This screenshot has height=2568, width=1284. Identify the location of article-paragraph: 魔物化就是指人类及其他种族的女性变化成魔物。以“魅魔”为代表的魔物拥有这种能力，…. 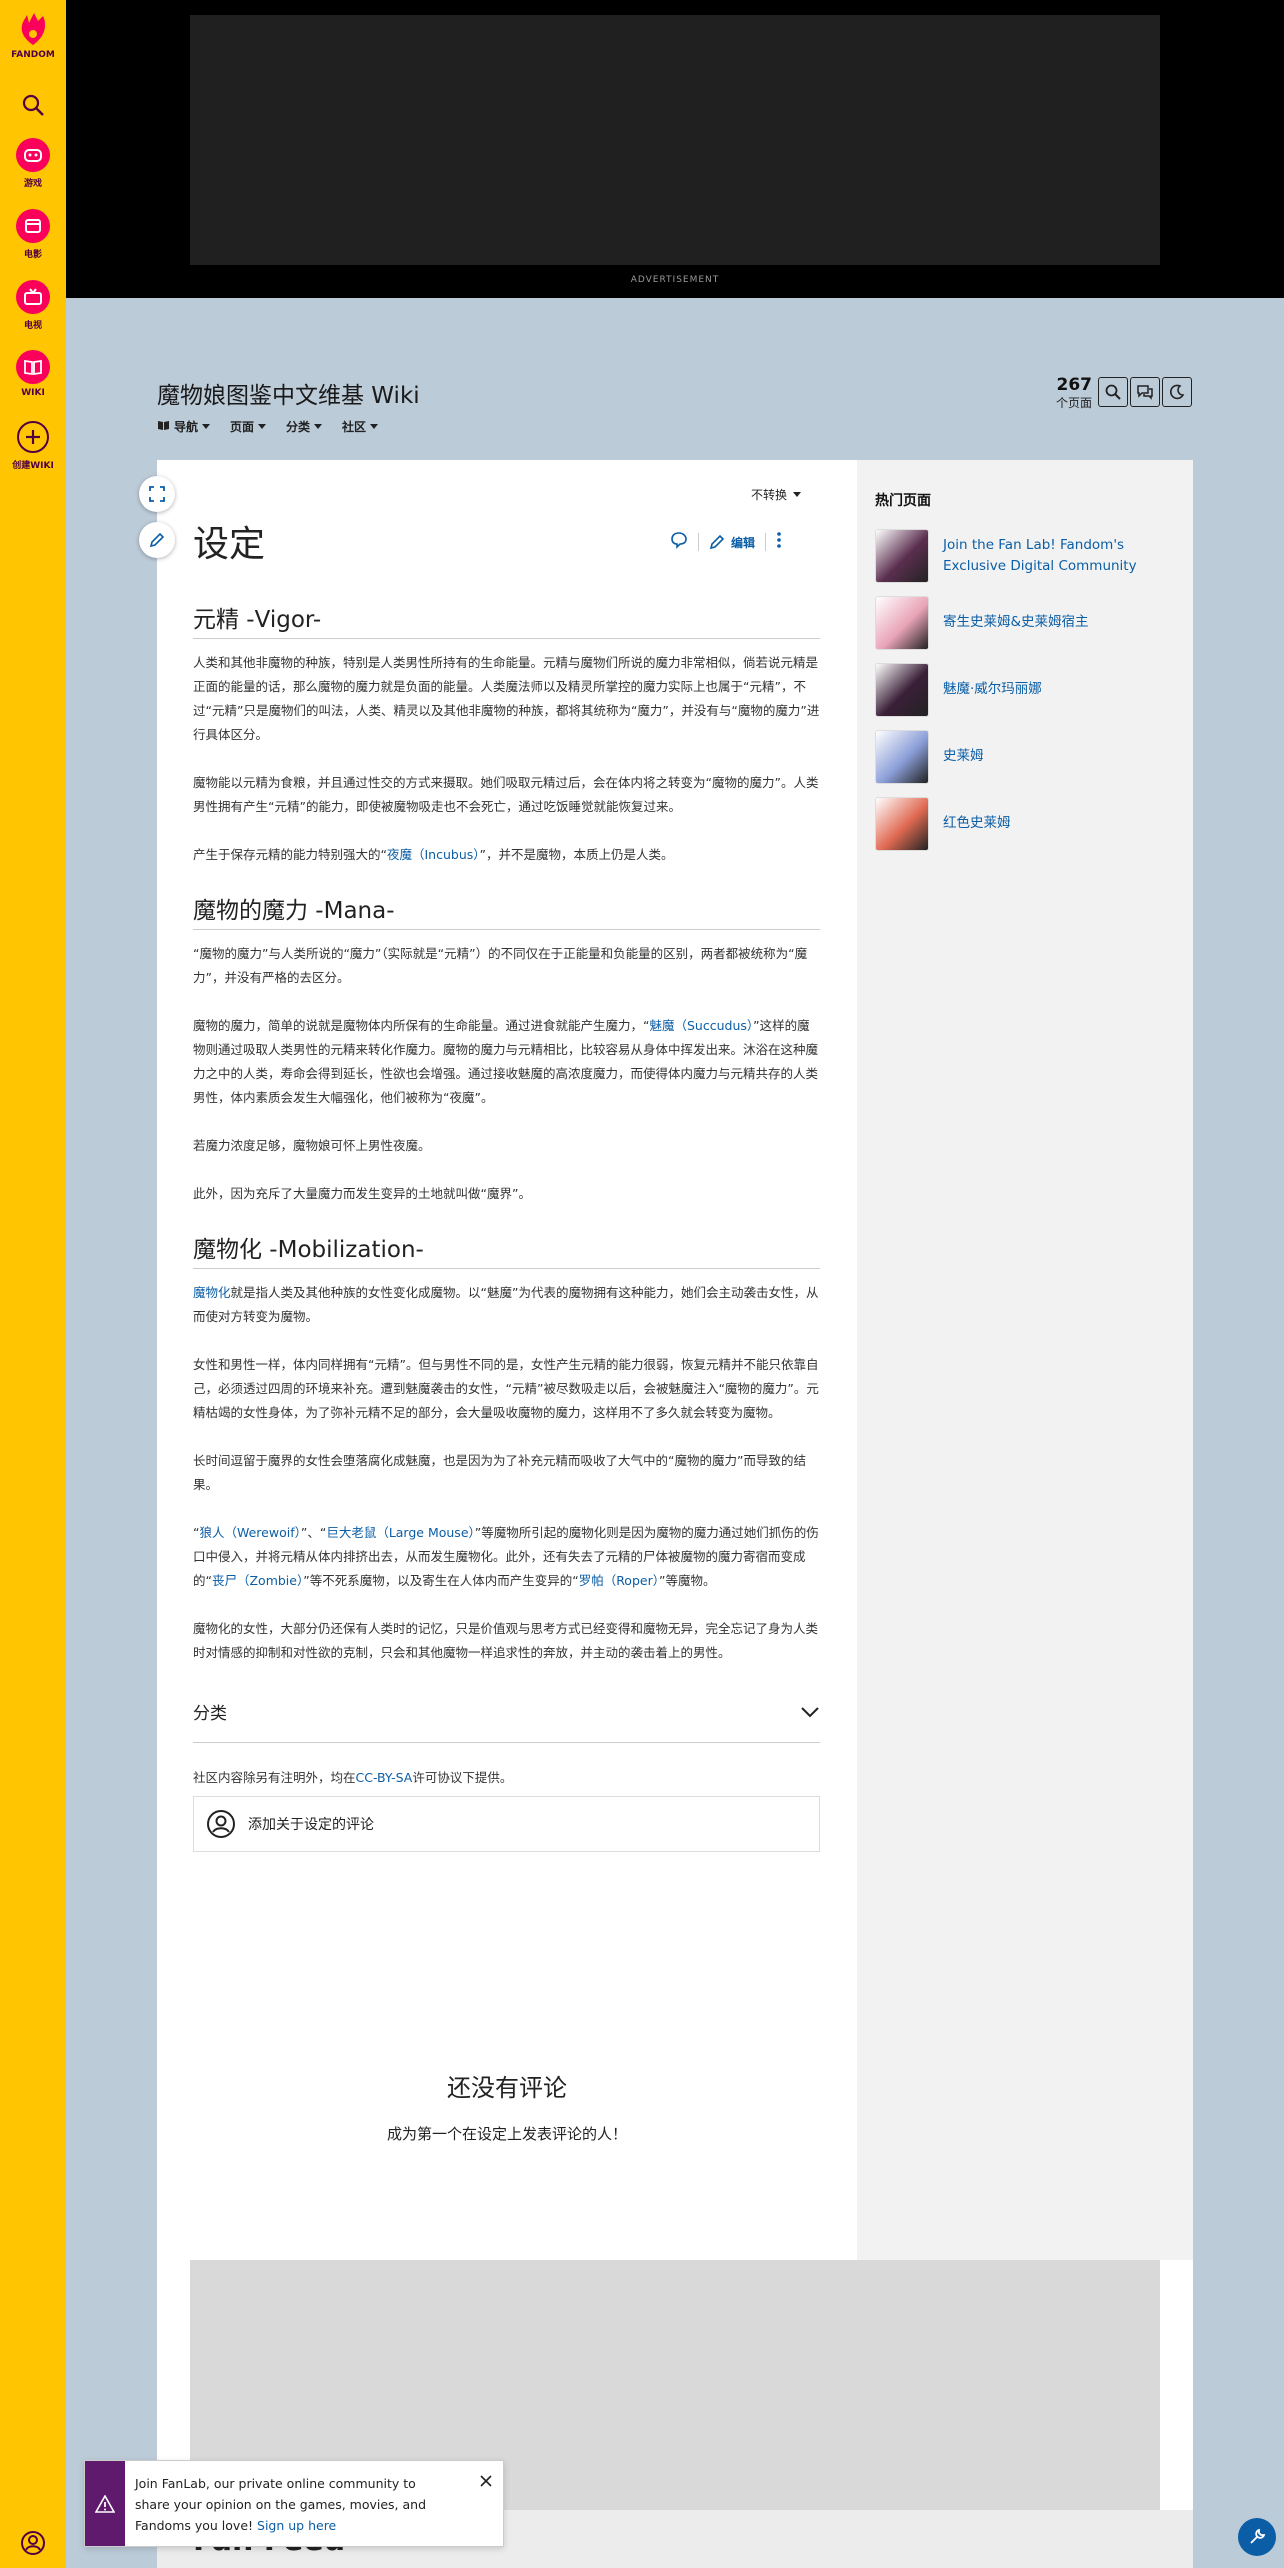
(506, 1305).